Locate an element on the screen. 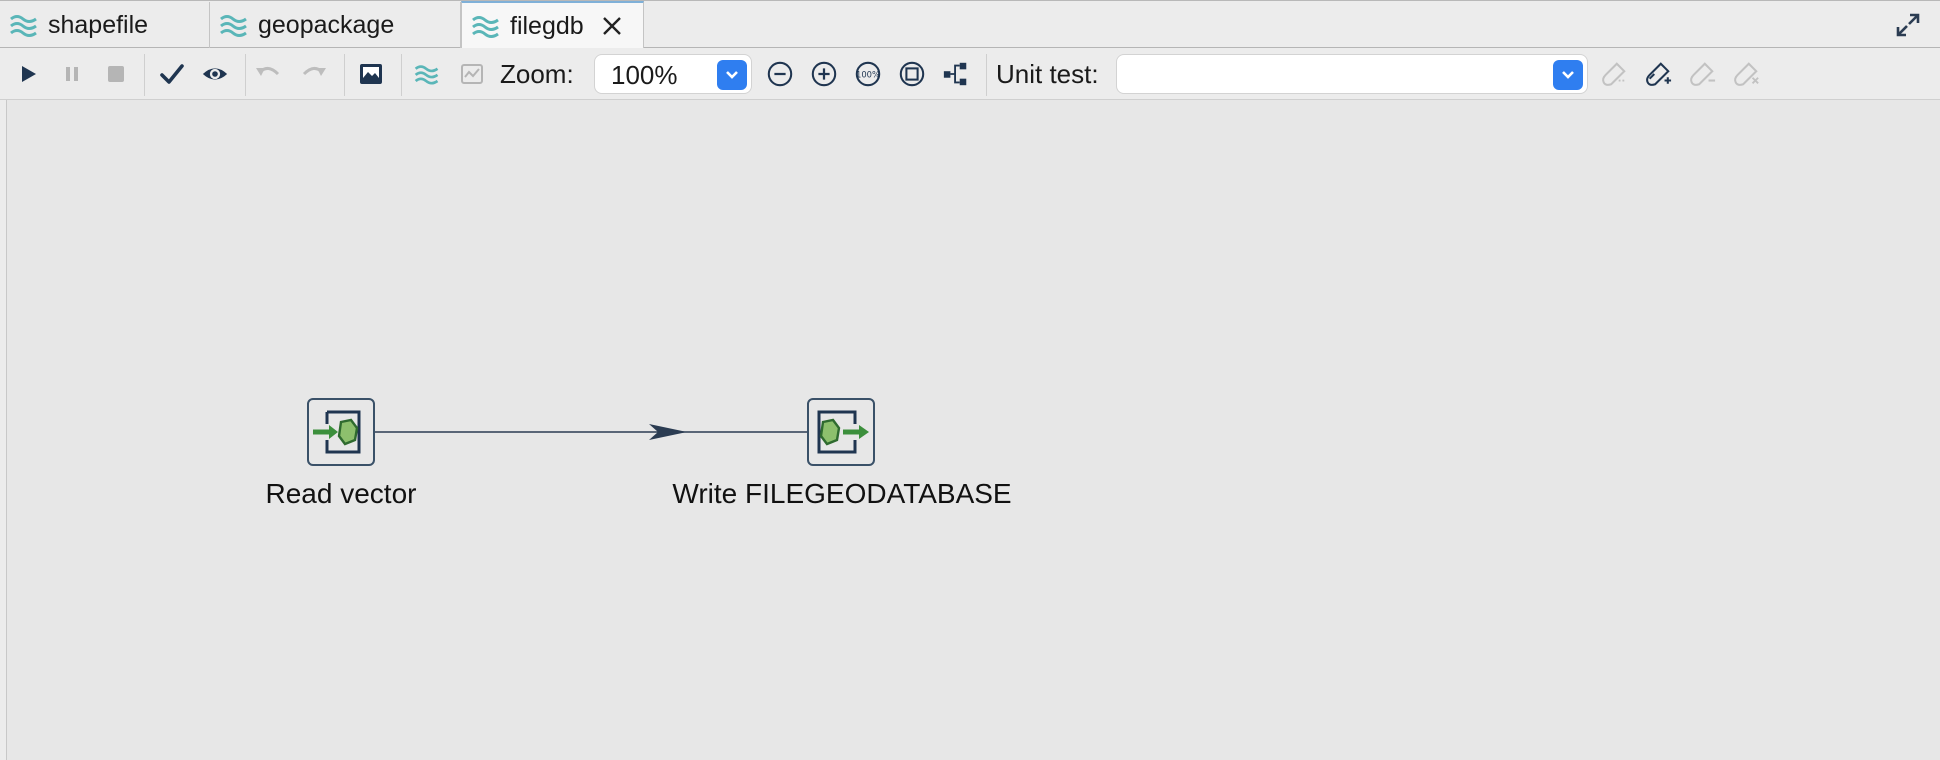 The image size is (1940, 760). stop-button is located at coordinates (116, 74).